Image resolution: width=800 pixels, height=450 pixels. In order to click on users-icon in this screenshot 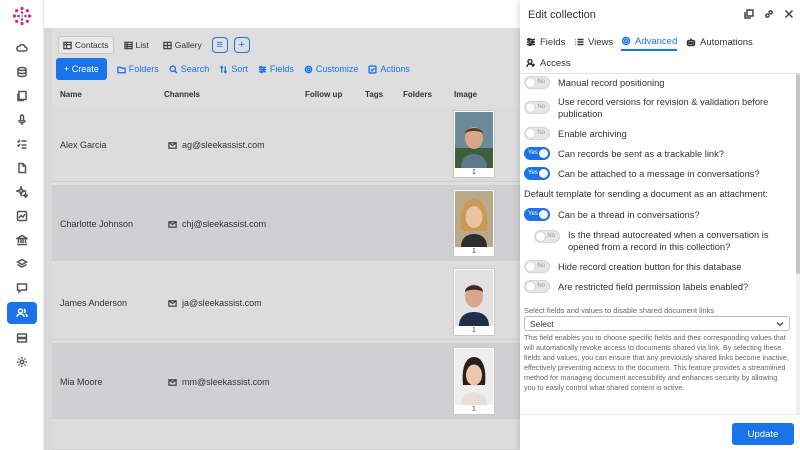, I will do `click(22, 313)`.